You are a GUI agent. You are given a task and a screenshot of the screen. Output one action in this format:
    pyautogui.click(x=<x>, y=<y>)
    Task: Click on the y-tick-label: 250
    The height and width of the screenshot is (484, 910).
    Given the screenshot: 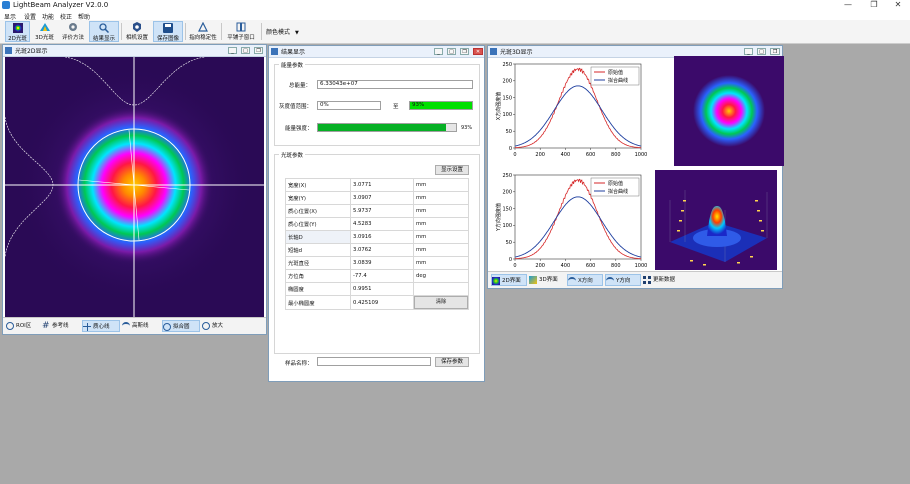 What is the action you would take?
    pyautogui.click(x=507, y=176)
    